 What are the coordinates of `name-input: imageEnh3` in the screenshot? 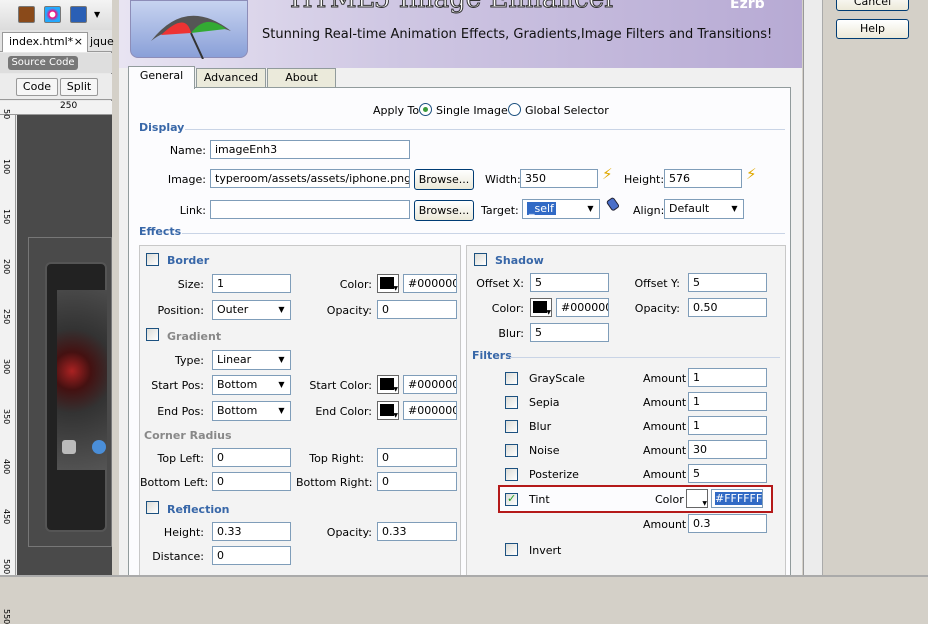 It's located at (310, 149).